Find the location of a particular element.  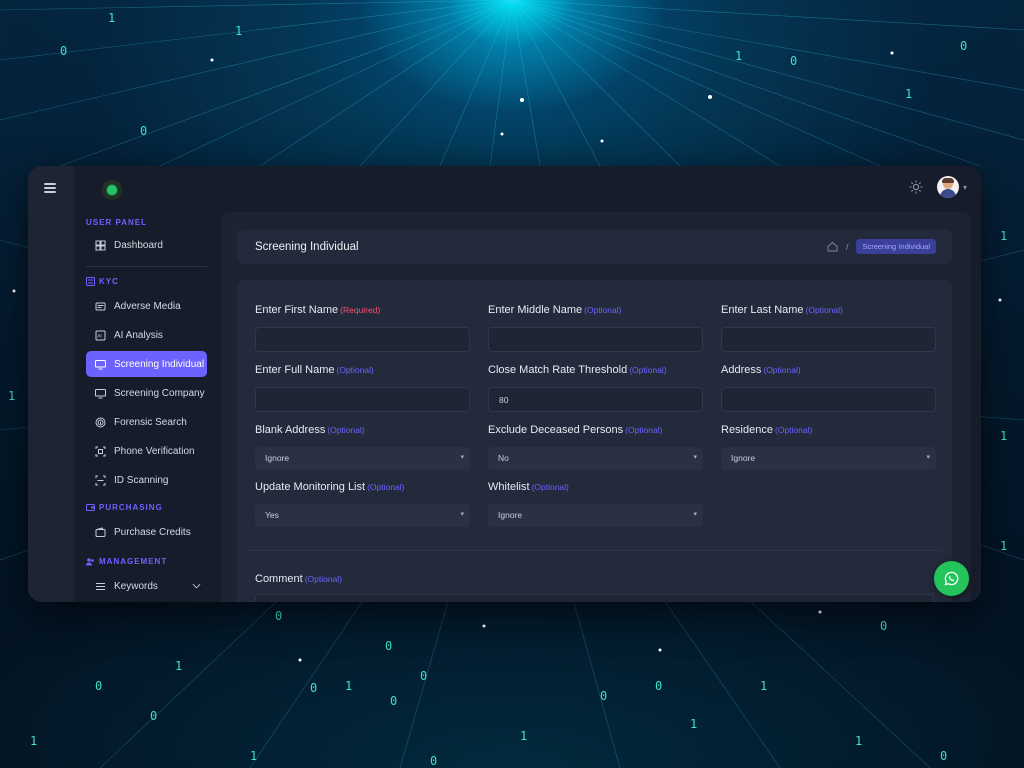

kyc-icon is located at coordinates (90, 281).